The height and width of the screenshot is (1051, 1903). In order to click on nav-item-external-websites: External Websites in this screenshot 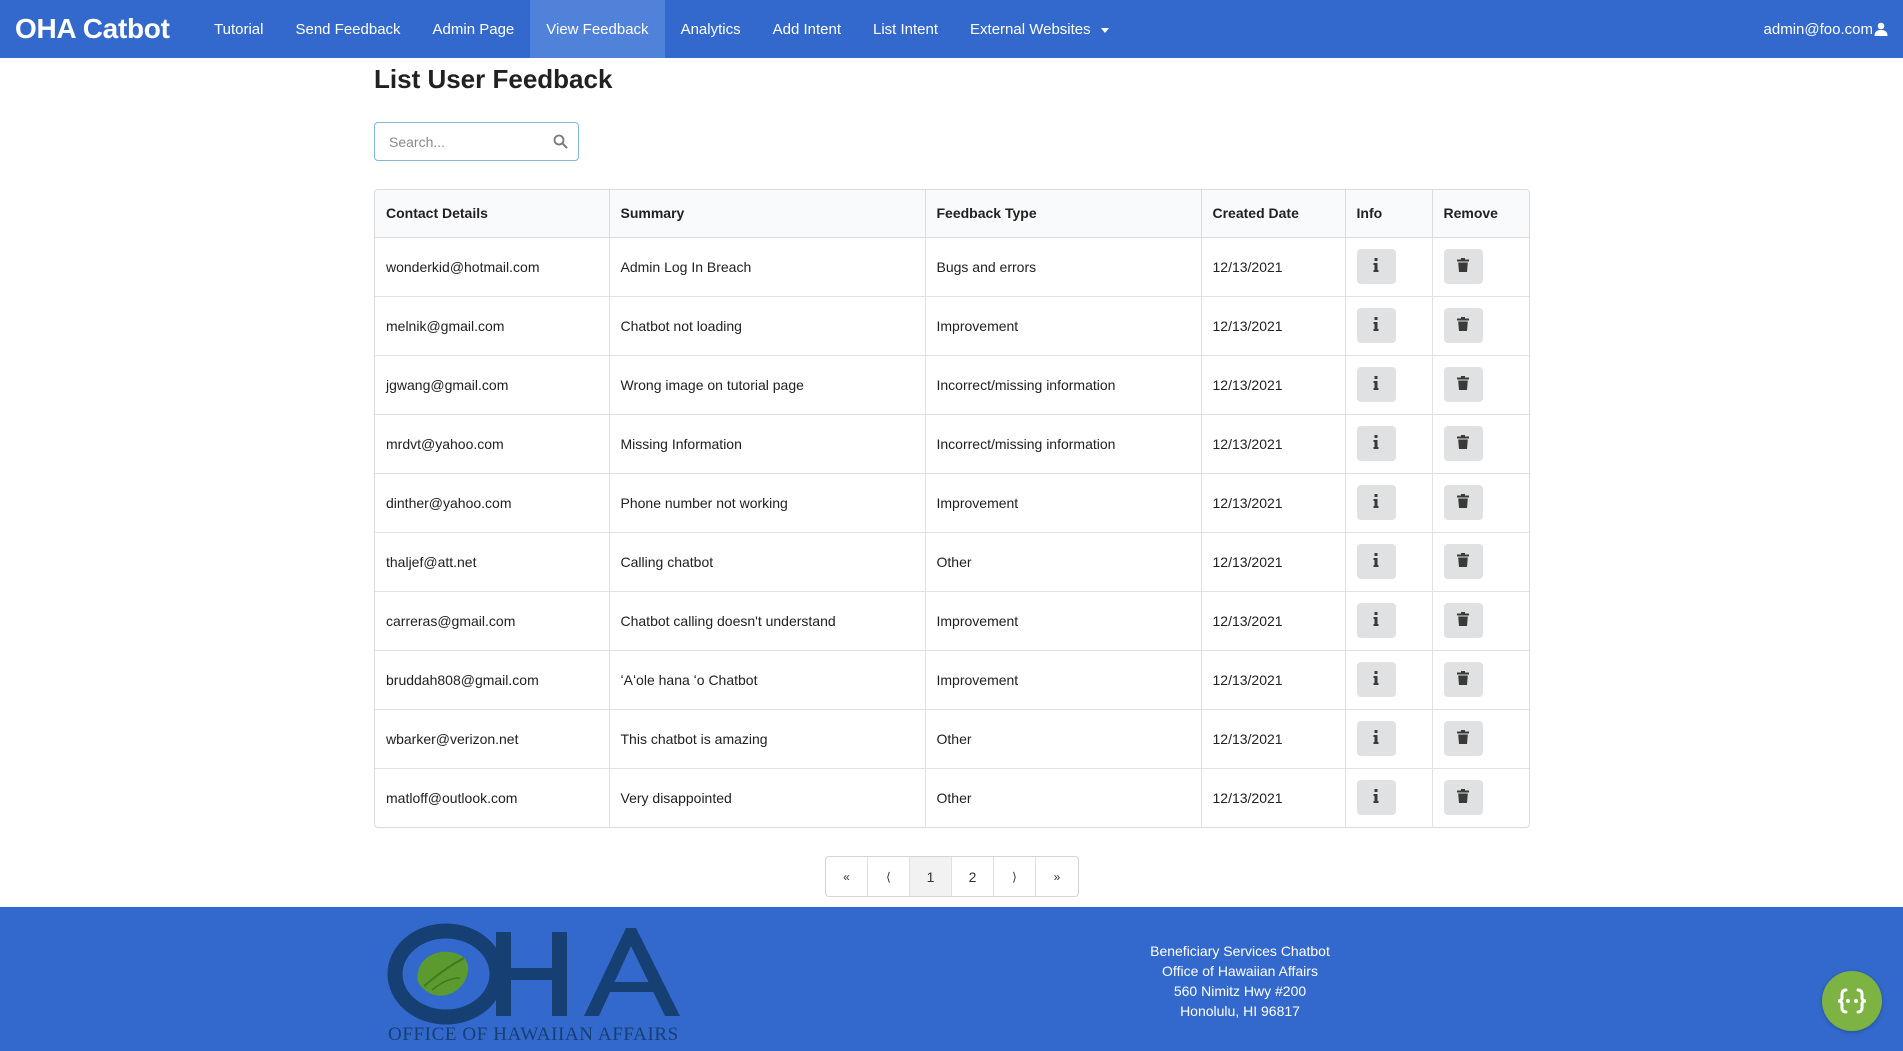, I will do `click(1039, 29)`.